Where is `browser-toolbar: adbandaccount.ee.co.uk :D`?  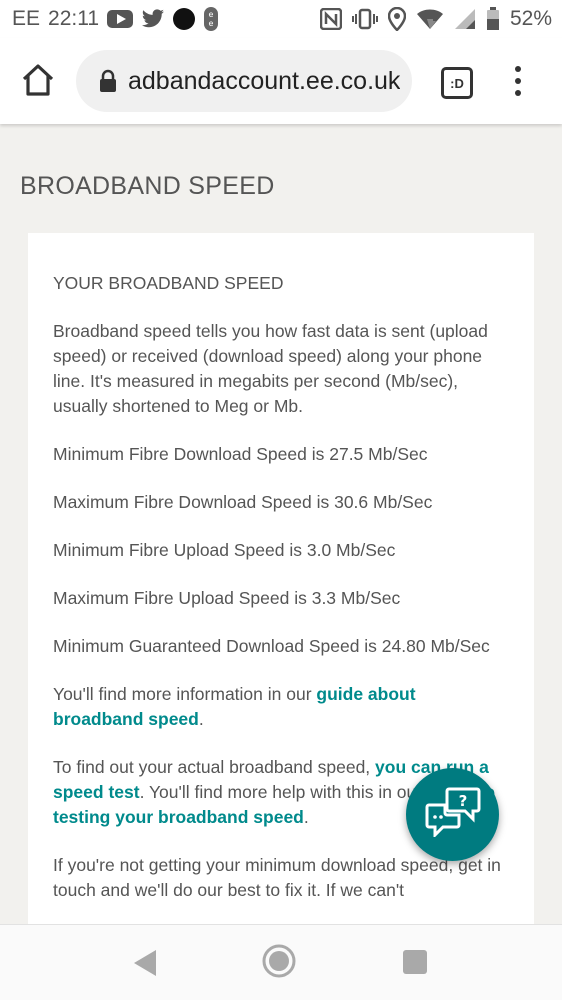
browser-toolbar: adbandaccount.ee.co.uk :D is located at coordinates (281, 81).